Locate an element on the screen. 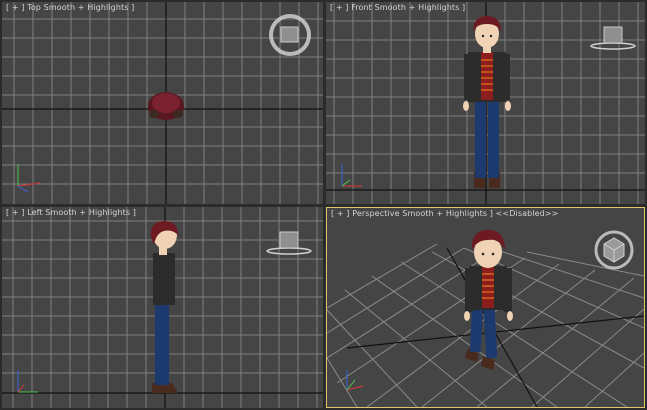 The image size is (647, 410). character-top-view is located at coordinates (166, 106).